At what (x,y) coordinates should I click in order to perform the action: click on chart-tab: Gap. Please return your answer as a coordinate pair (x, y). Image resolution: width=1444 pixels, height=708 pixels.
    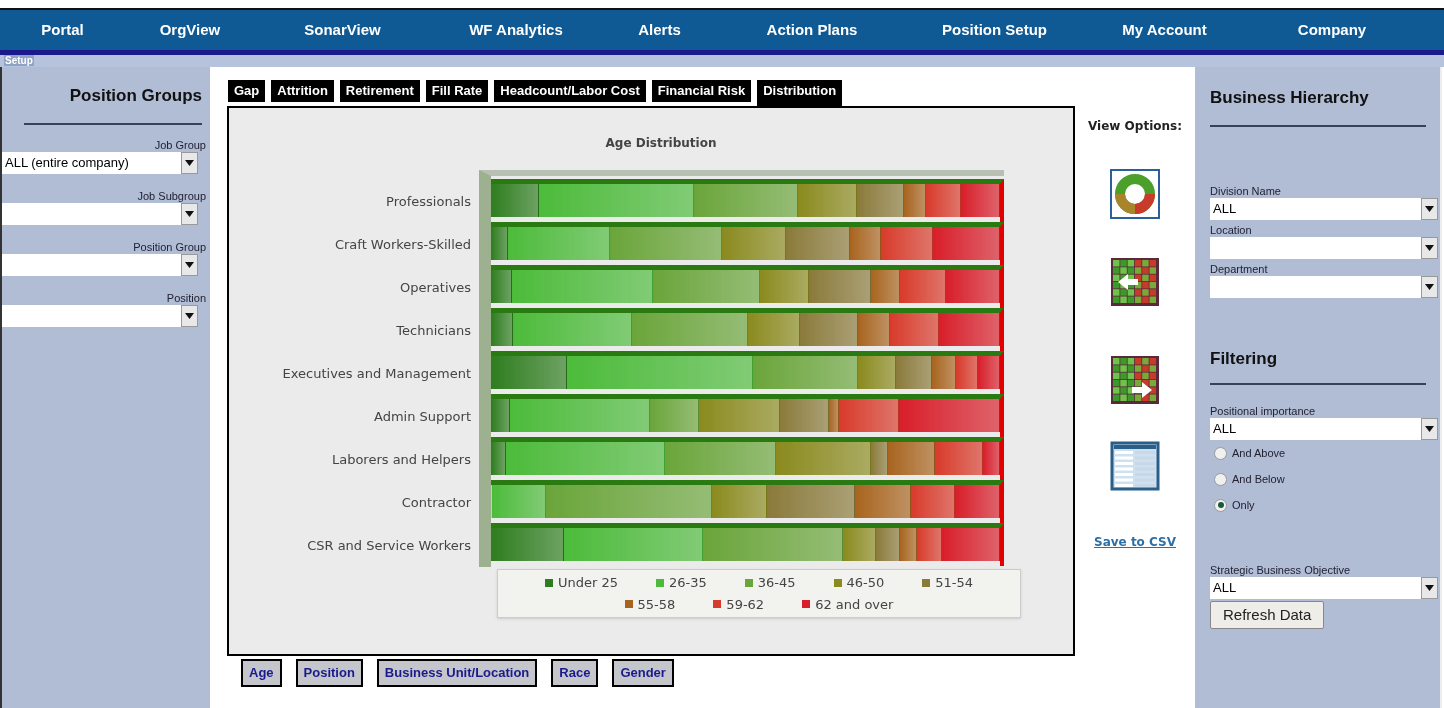
    Looking at the image, I should click on (247, 91).